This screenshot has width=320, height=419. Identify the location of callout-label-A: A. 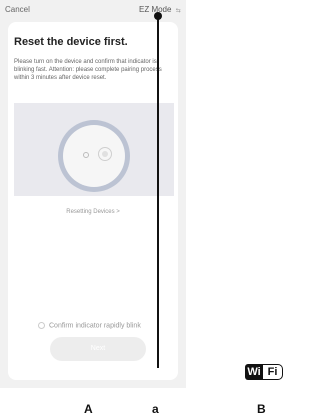
(88, 409).